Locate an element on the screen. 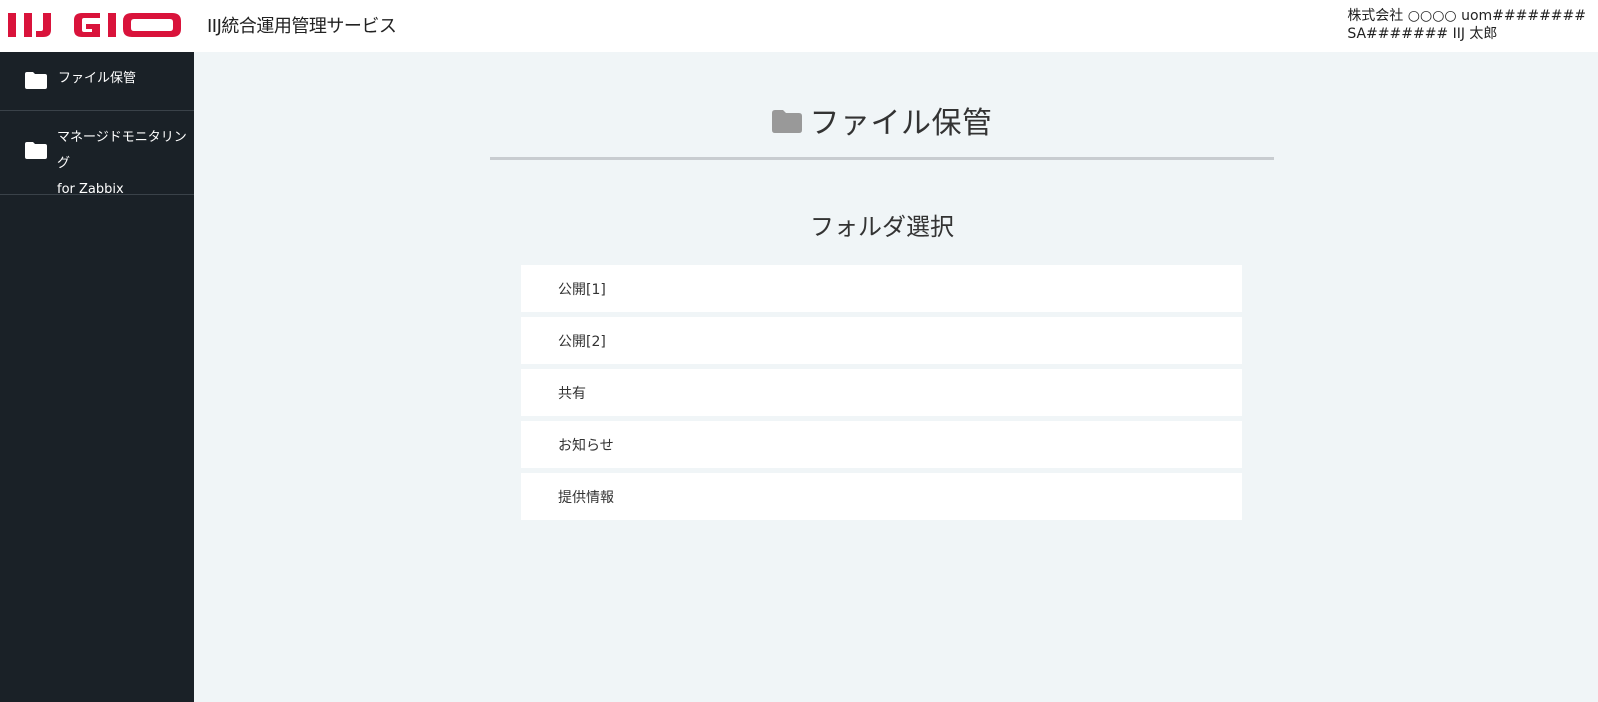  sidebar-item-label-line1: マネージドモニタリング is located at coordinates (122, 150).